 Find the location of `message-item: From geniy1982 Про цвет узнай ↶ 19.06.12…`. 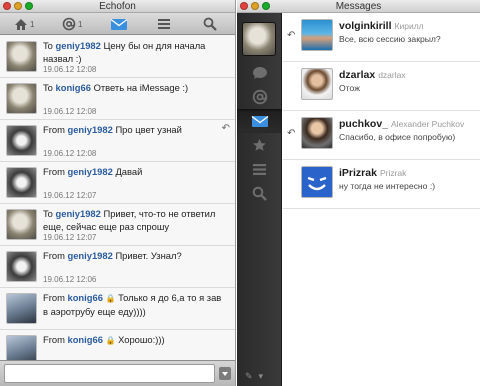

message-item: From geniy1982 Про цвет узнай ↶ 19.06.12… is located at coordinates (117, 141).